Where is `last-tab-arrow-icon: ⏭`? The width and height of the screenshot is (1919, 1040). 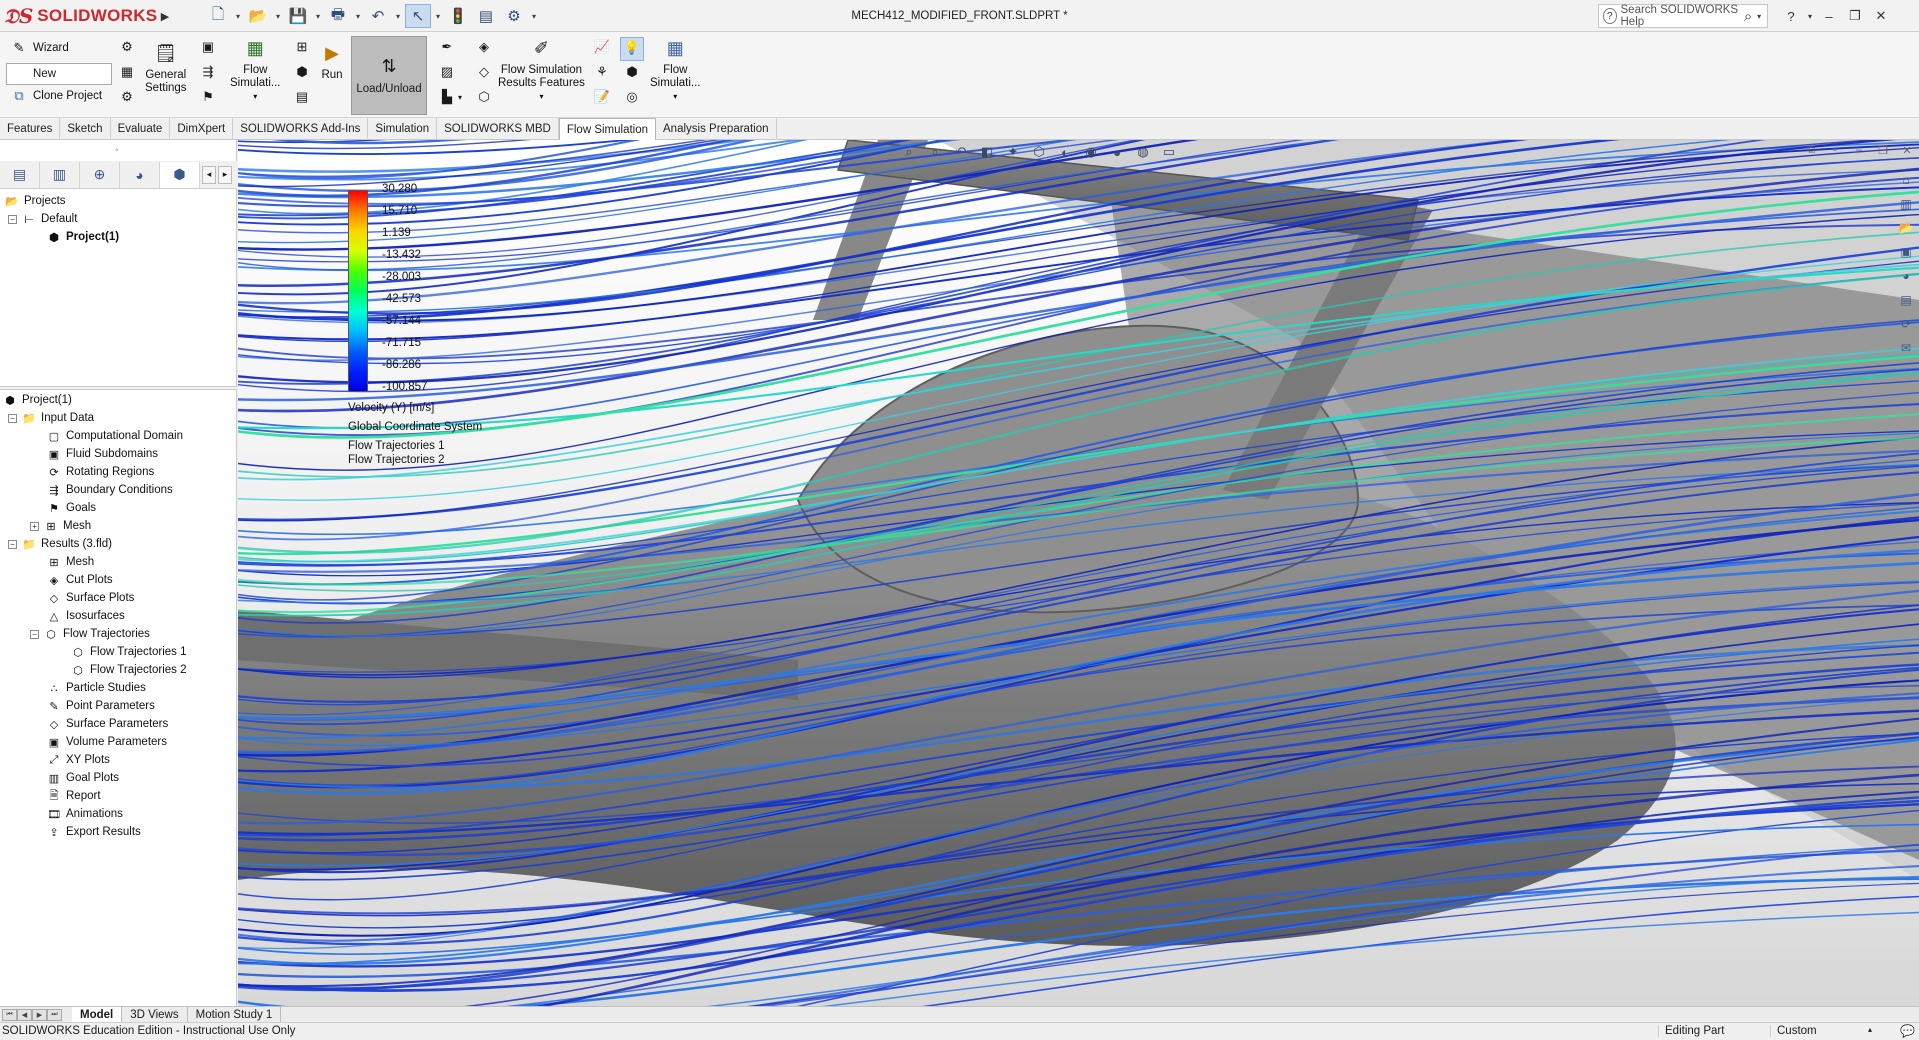 last-tab-arrow-icon: ⏭ is located at coordinates (54, 1014).